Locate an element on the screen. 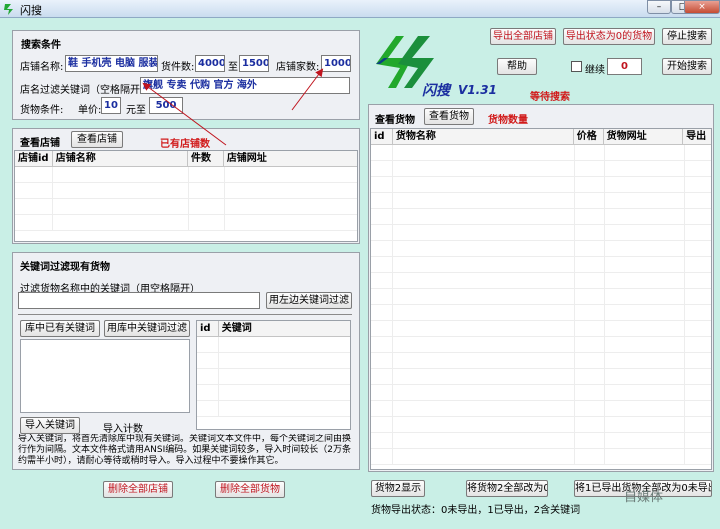 Image resolution: width=720 pixels, height=529 pixels. view-shops-button: 查看店铺 is located at coordinates (97, 139).